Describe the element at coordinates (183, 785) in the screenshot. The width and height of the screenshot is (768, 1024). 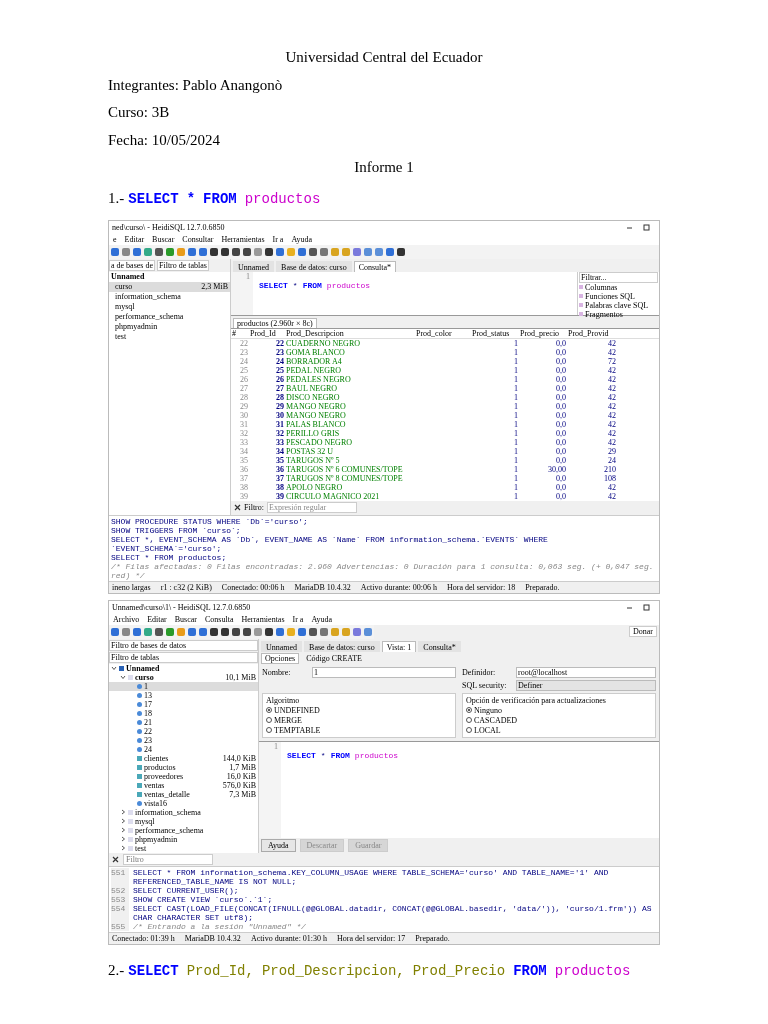
I see `tree-item: ventas 576,0 KiB` at that location.